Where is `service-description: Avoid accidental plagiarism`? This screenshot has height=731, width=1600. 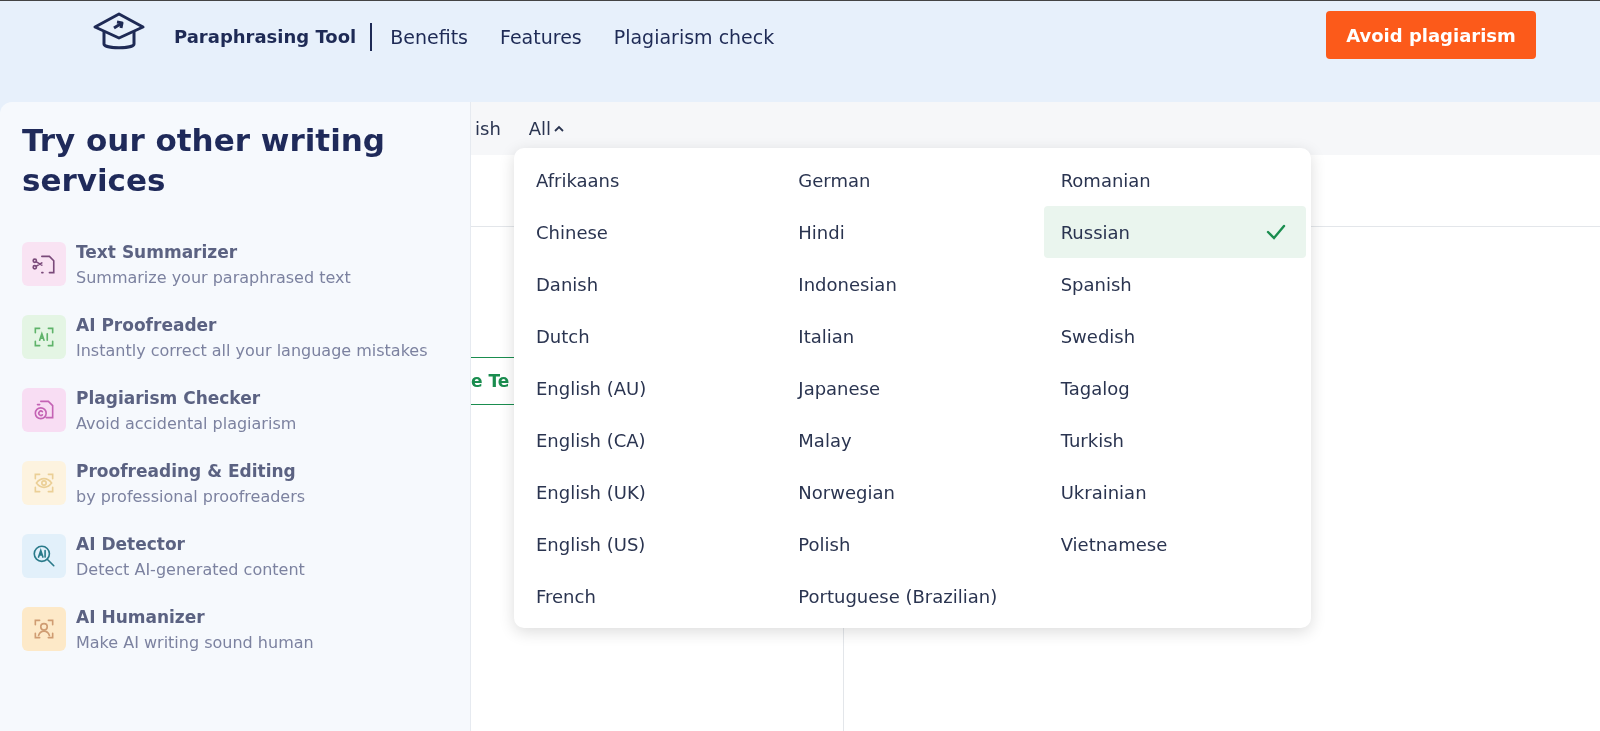
service-description: Avoid accidental plagiarism is located at coordinates (186, 423).